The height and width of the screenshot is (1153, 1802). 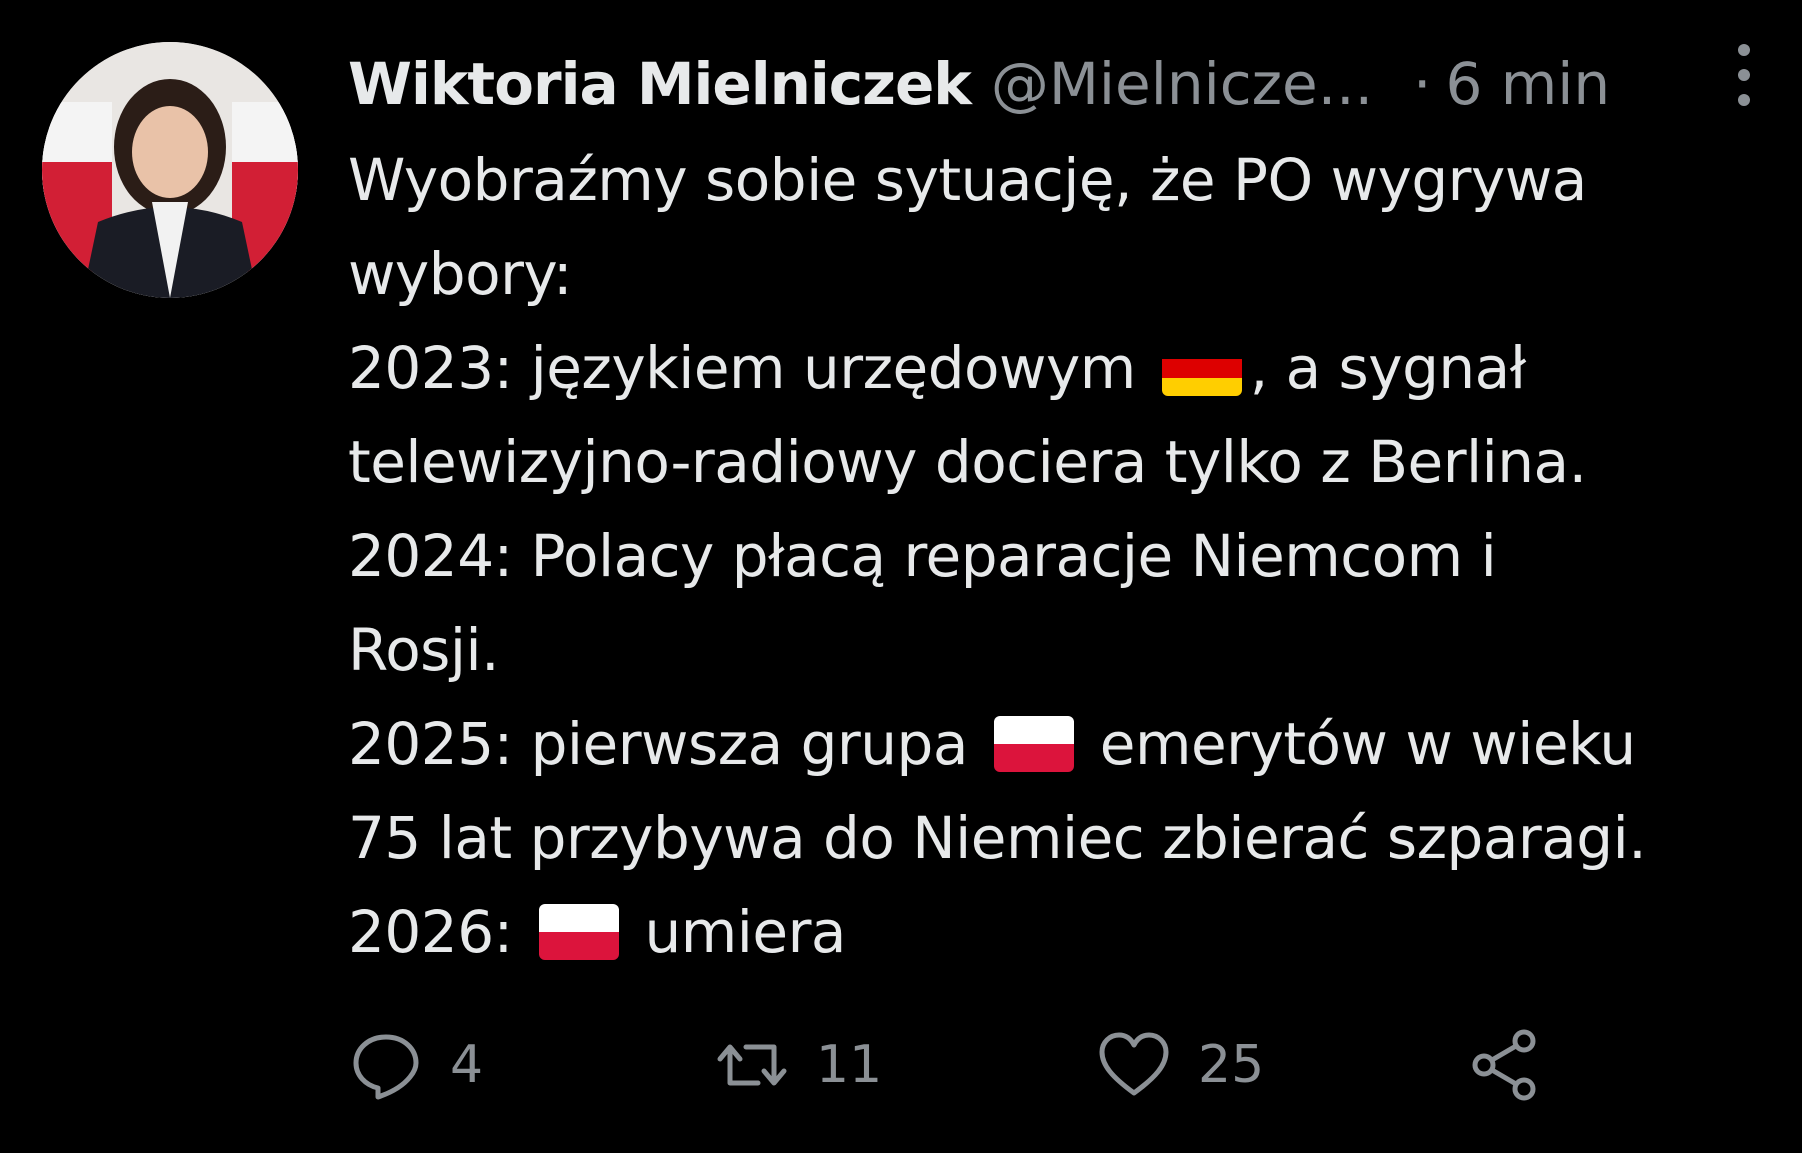 What do you see at coordinates (460, 274) in the screenshot?
I see `tweet-line: wybory:` at bounding box center [460, 274].